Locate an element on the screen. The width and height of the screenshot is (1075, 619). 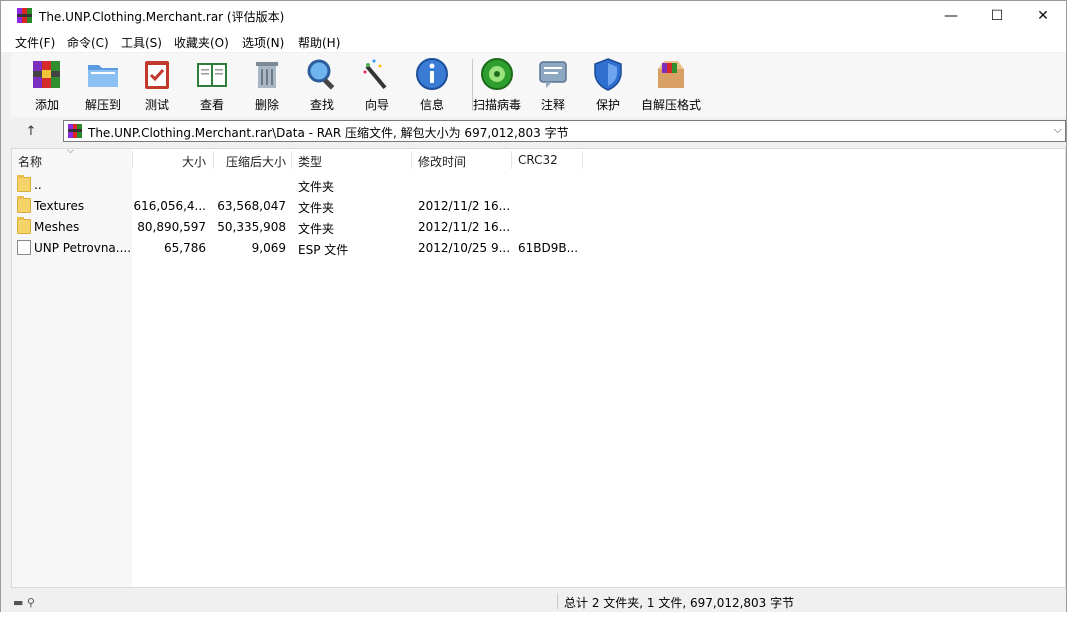
status-disk-key-icon: ▬ ⚲ is located at coordinates (24, 602).